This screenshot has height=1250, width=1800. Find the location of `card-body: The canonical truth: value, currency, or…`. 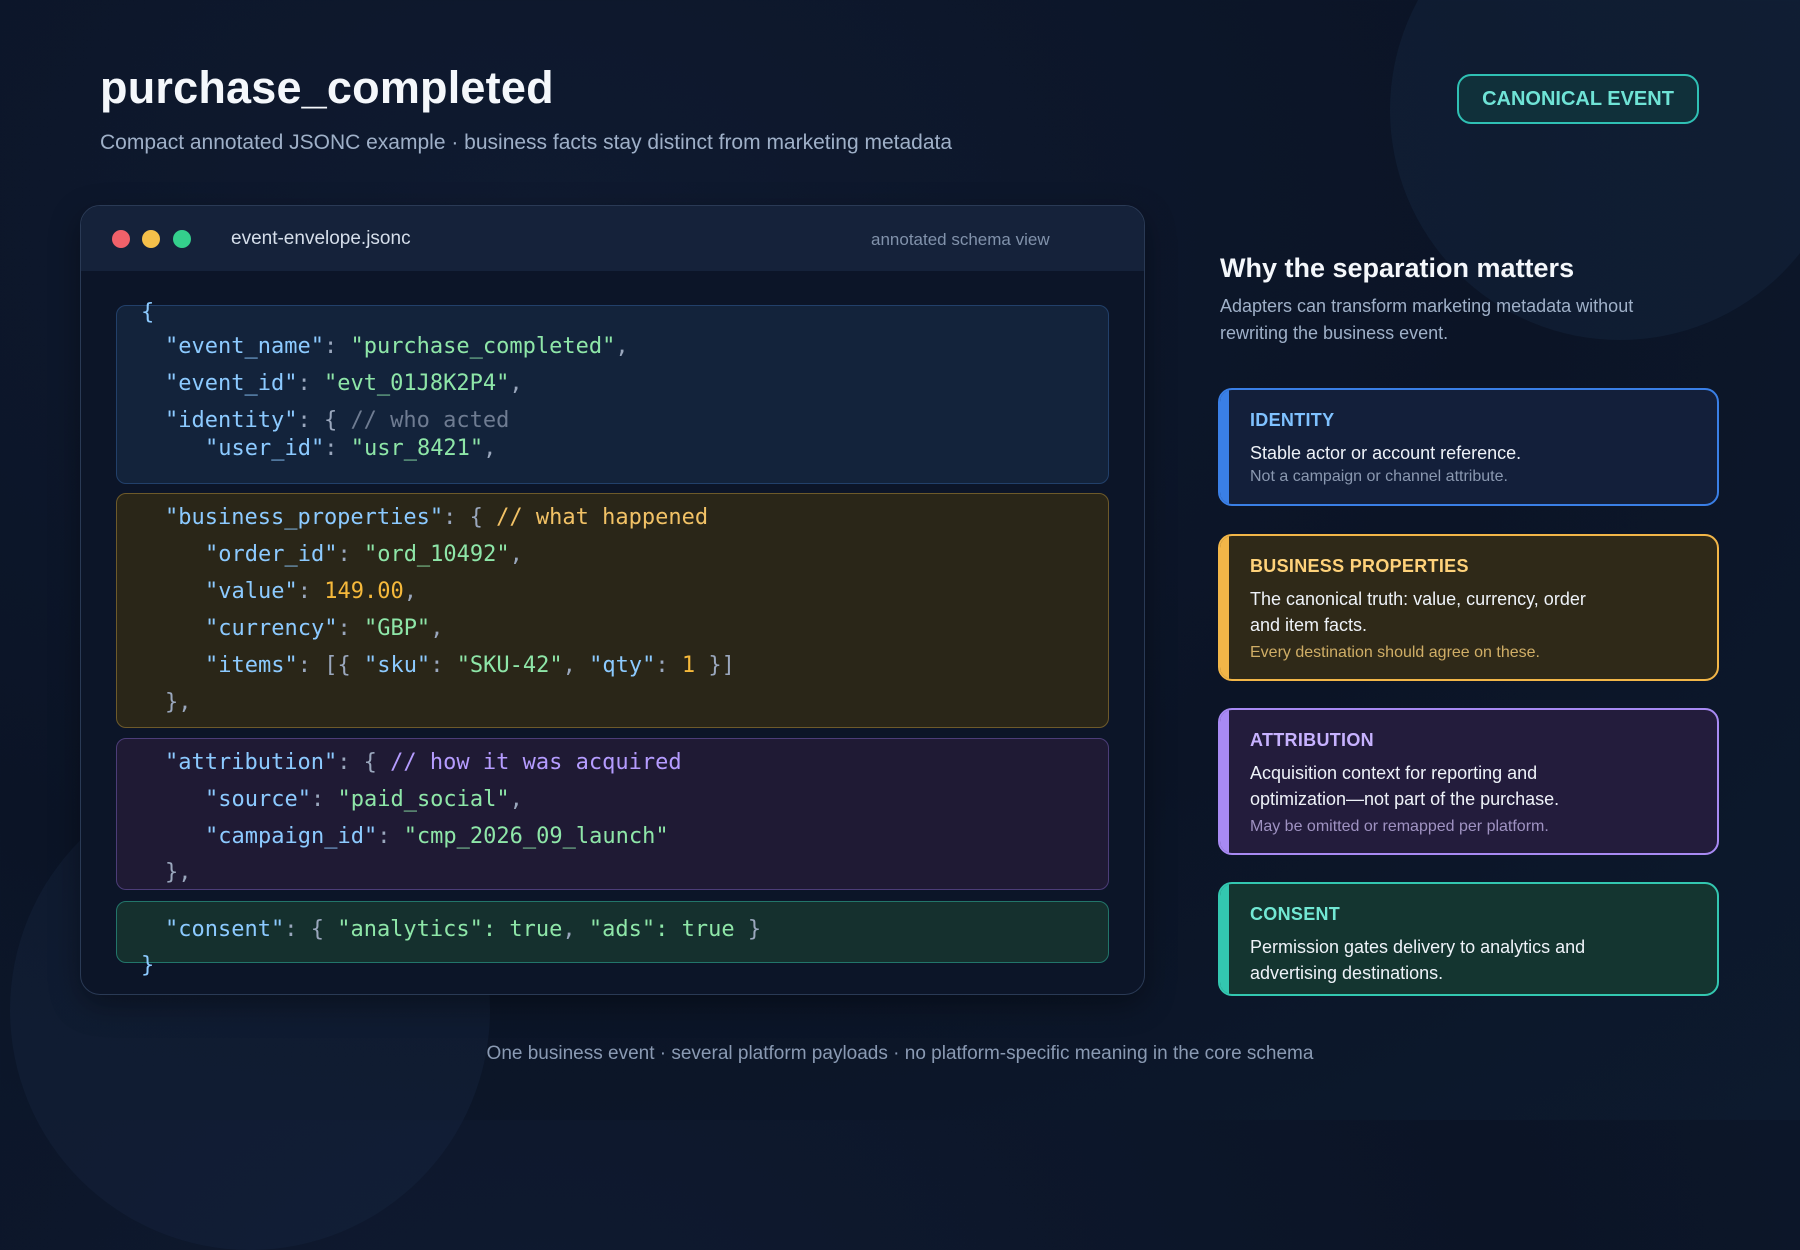

card-body: The canonical truth: value, currency, or… is located at coordinates (1418, 612).